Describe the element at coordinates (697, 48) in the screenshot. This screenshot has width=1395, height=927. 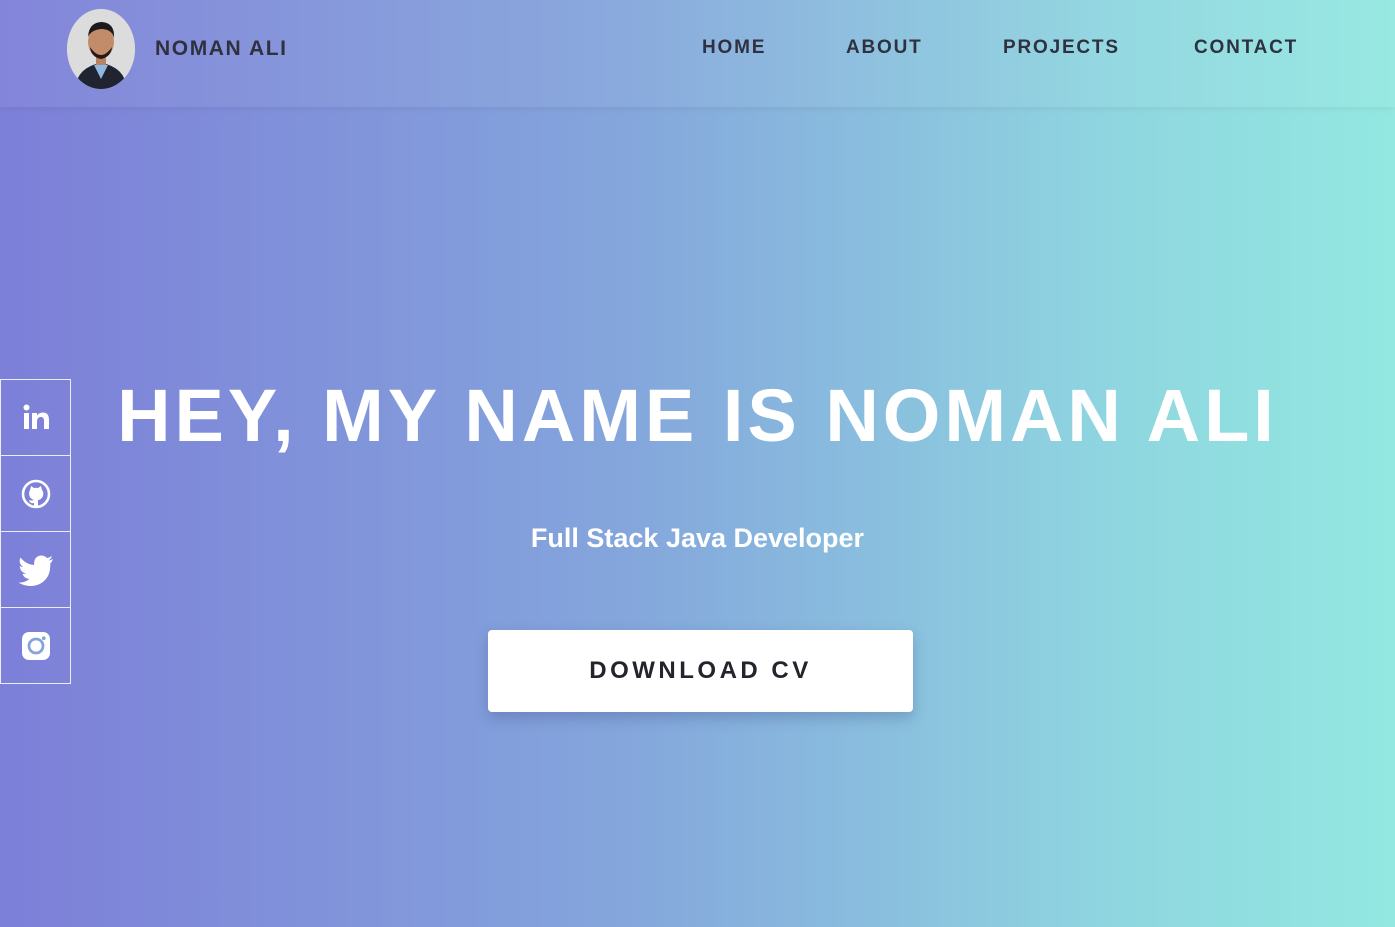
I see `main-nav: HOME ABOUT PROJECTS CONTACT` at that location.